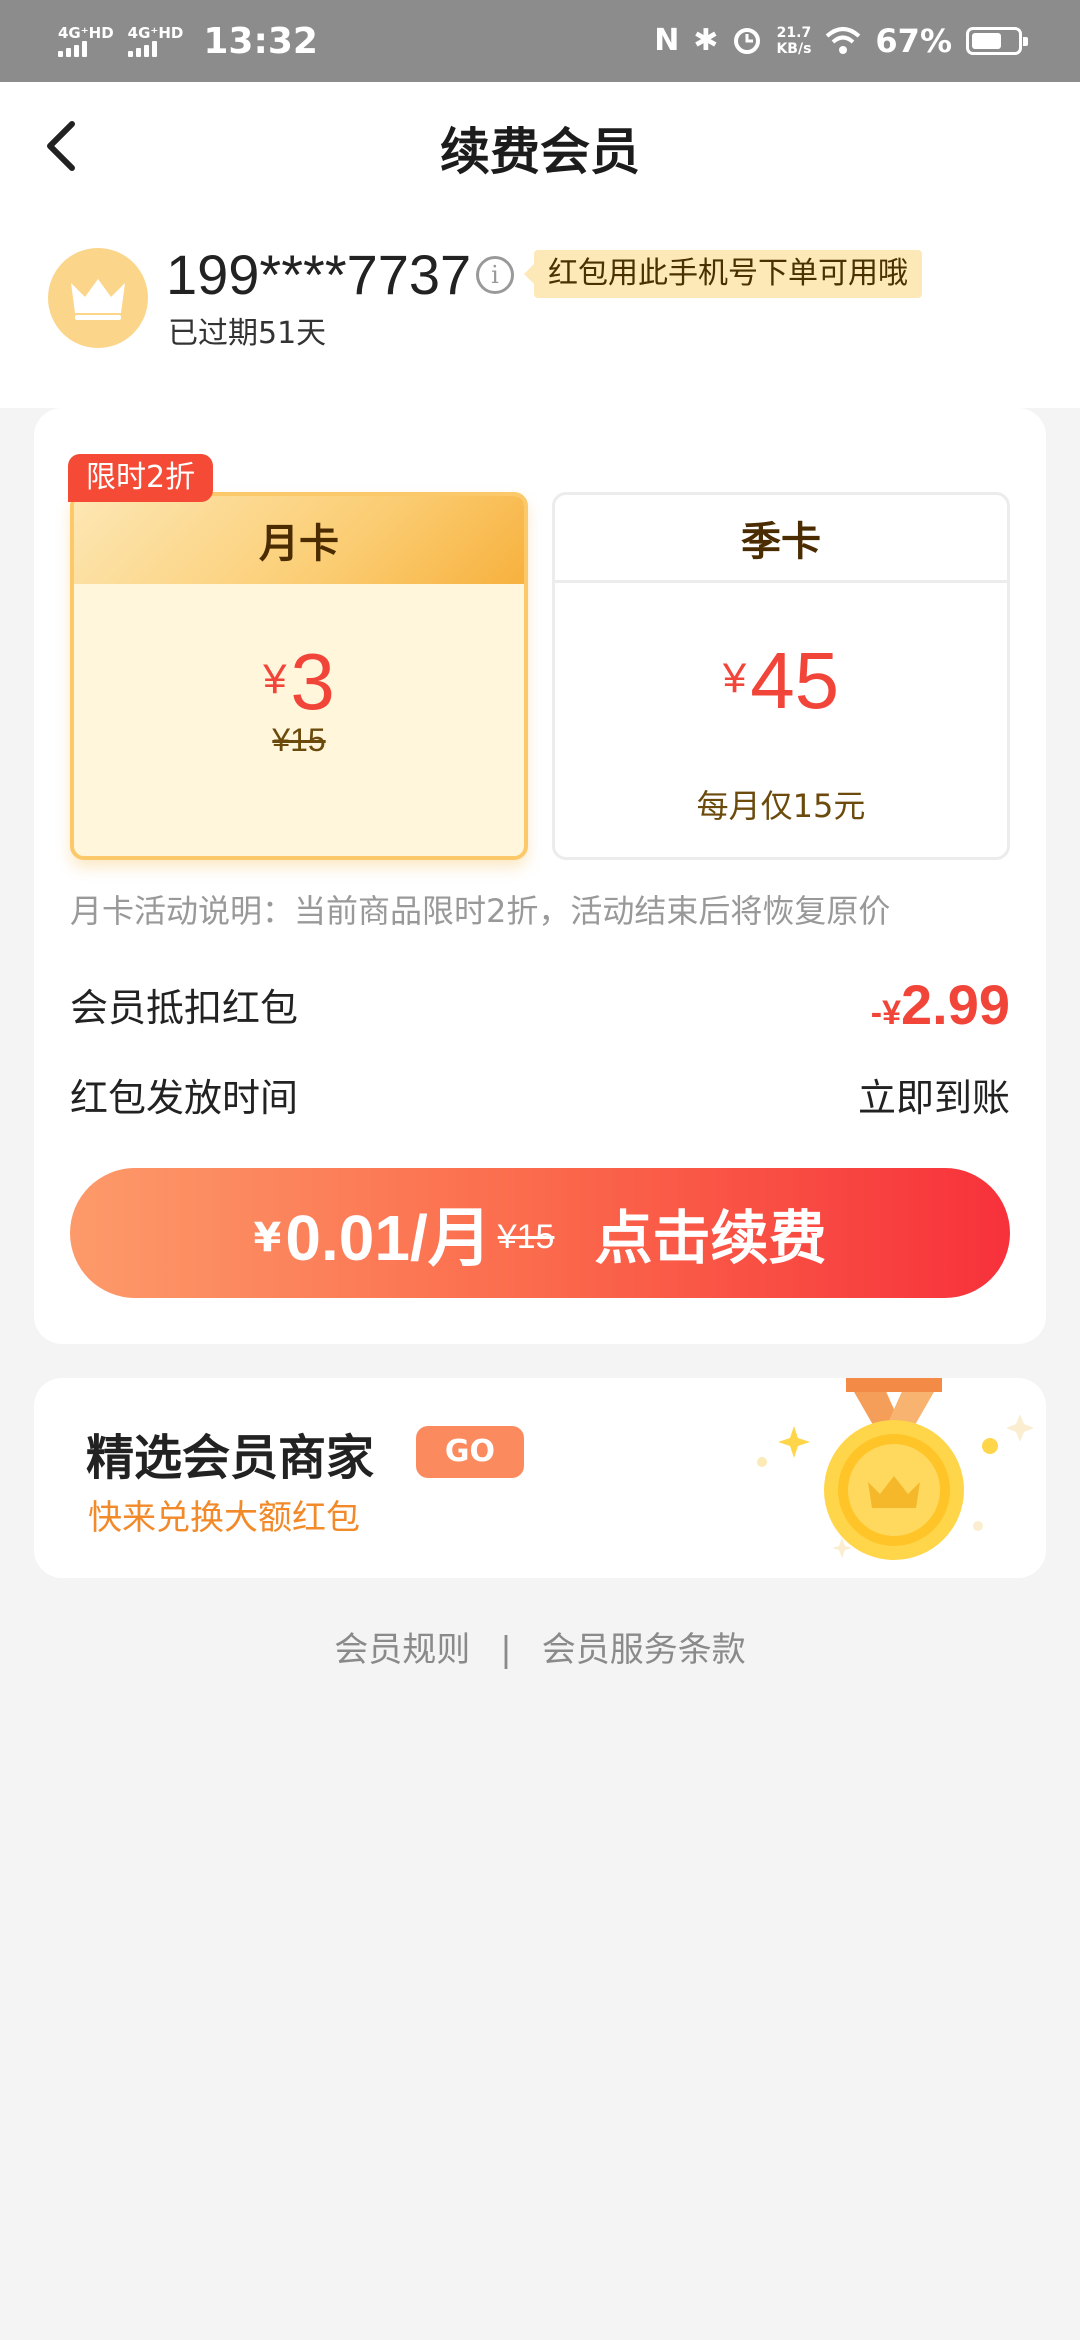 Image resolution: width=1080 pixels, height=2340 pixels. What do you see at coordinates (540, 1094) in the screenshot?
I see `payout-row: 红包发放时间 立即到账` at bounding box center [540, 1094].